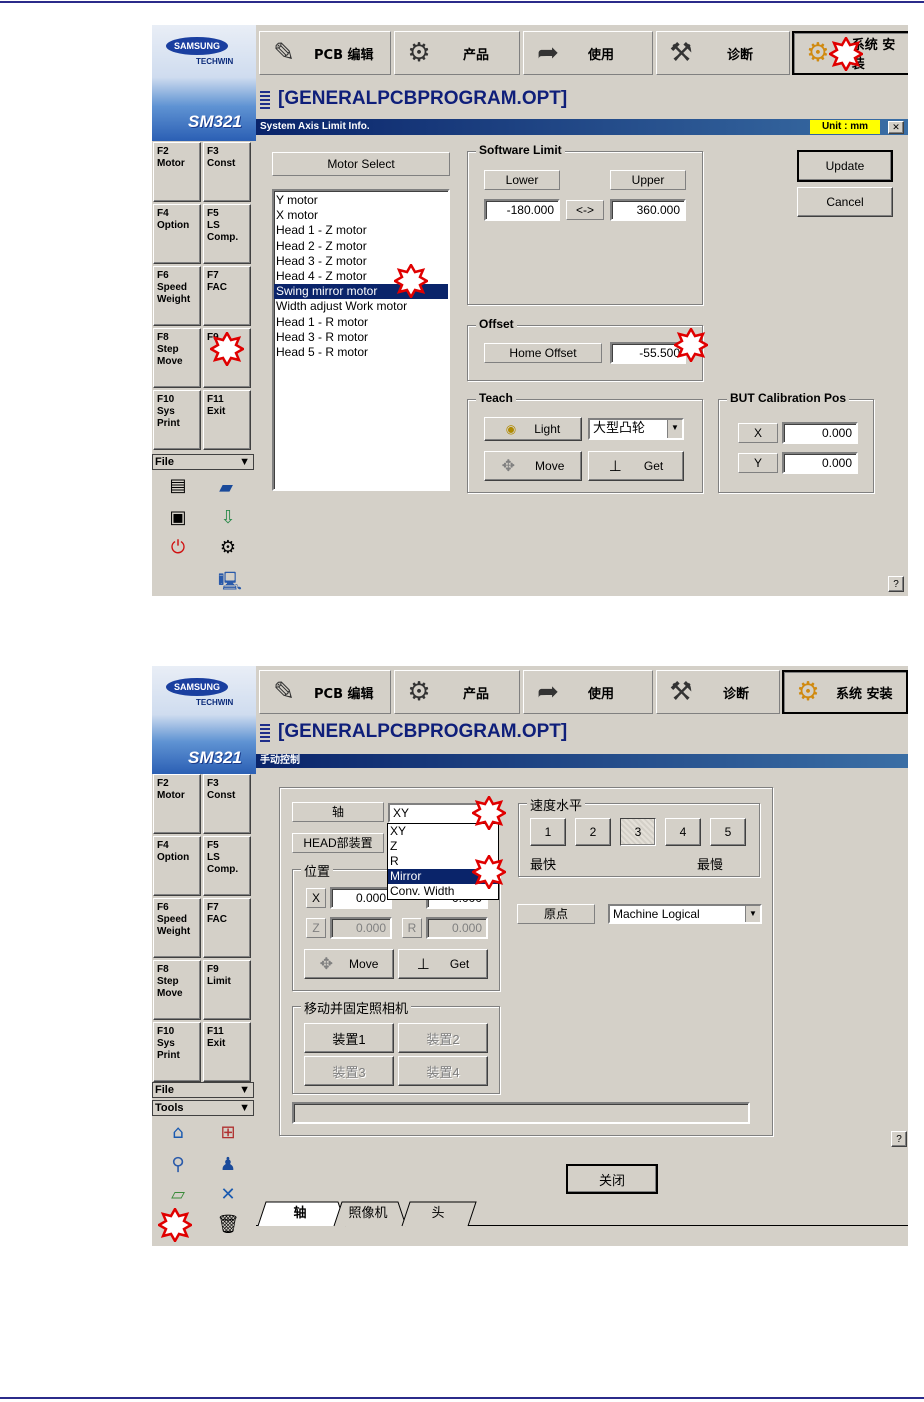 This screenshot has width=924, height=1402. I want to click on grid-icon: ⊞, so click(228, 1133).